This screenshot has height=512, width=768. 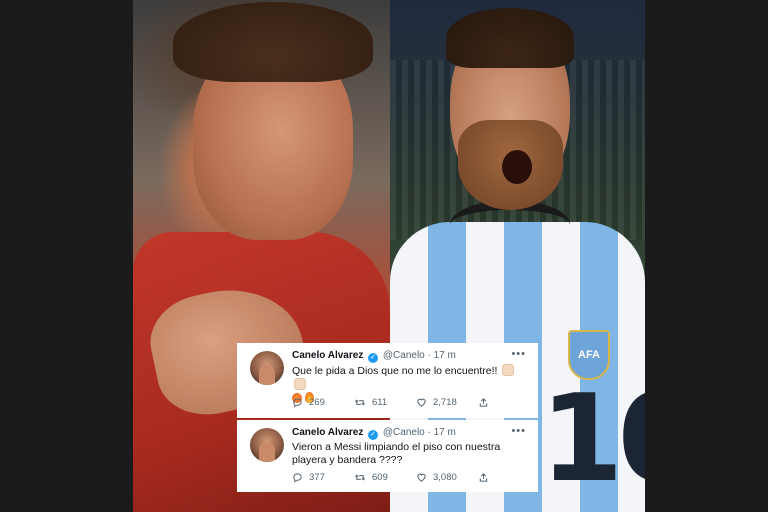 I want to click on tweet-actions: 269 611 2,718, so click(x=395, y=402).